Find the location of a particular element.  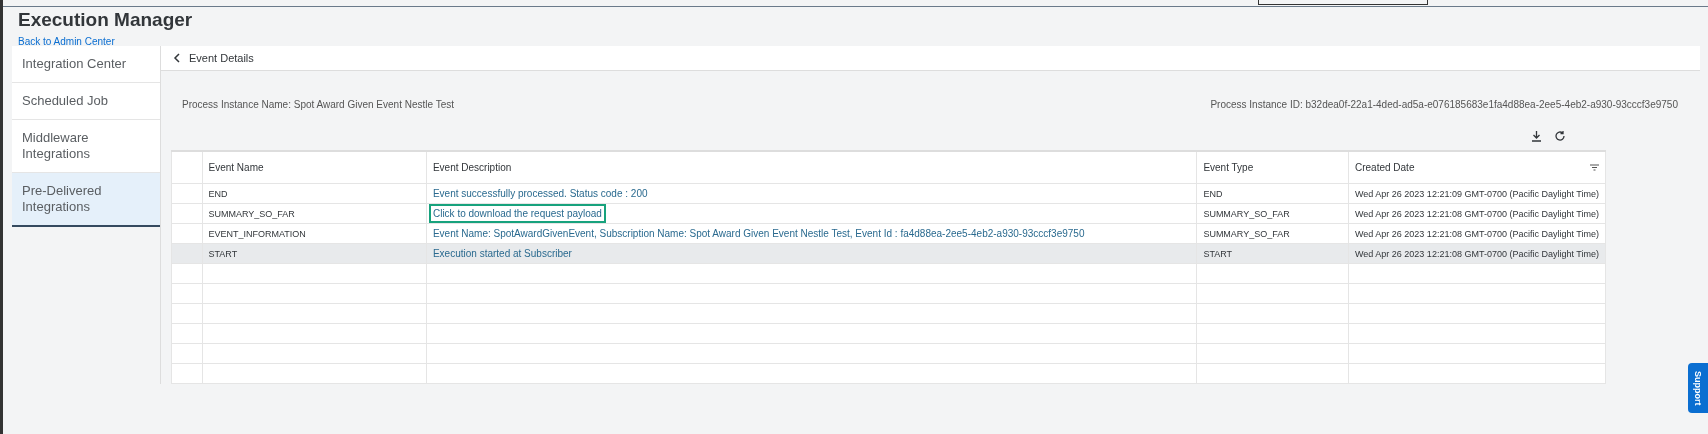

table-cell: Wed Apr 26 2023 12:21:09 GMT-0700 (Pacific Daylight Time) is located at coordinates (1477, 193).